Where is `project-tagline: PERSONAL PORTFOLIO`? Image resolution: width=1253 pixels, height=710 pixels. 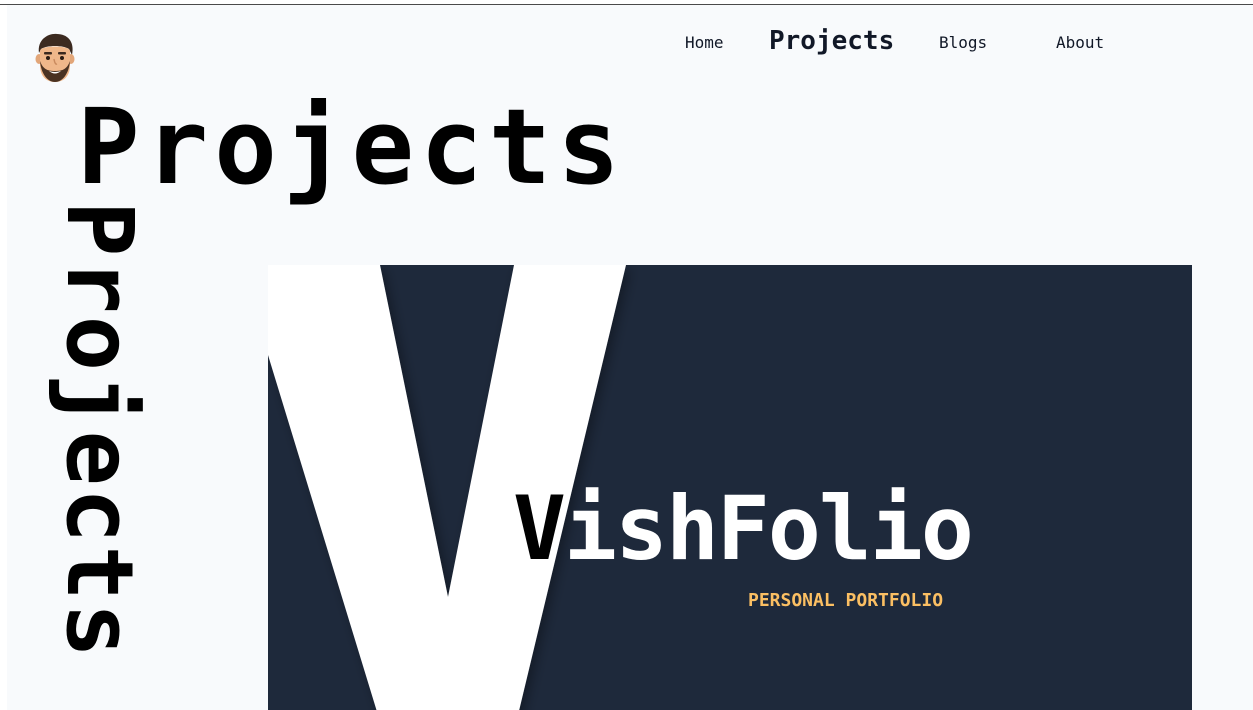 project-tagline: PERSONAL PORTFOLIO is located at coordinates (846, 600).